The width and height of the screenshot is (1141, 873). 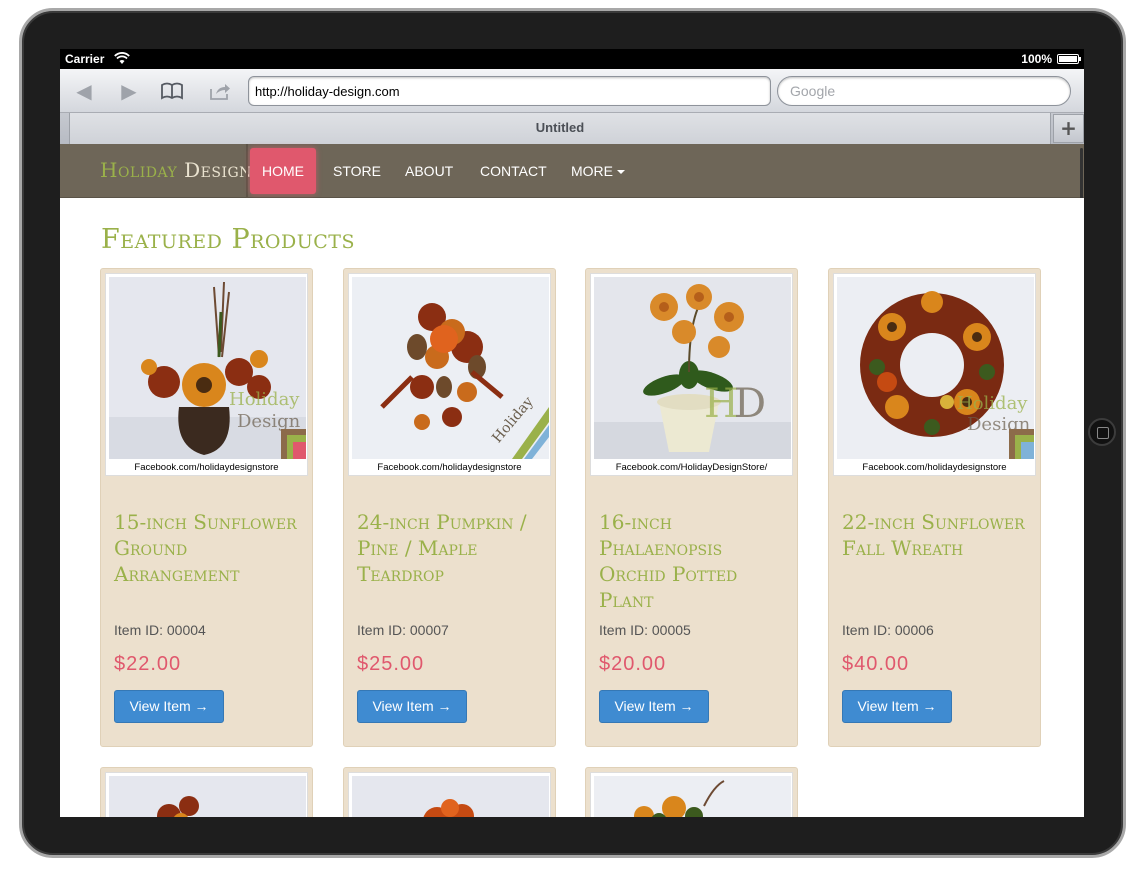 I want to click on battery-percent: 100%, so click(x=1036, y=59).